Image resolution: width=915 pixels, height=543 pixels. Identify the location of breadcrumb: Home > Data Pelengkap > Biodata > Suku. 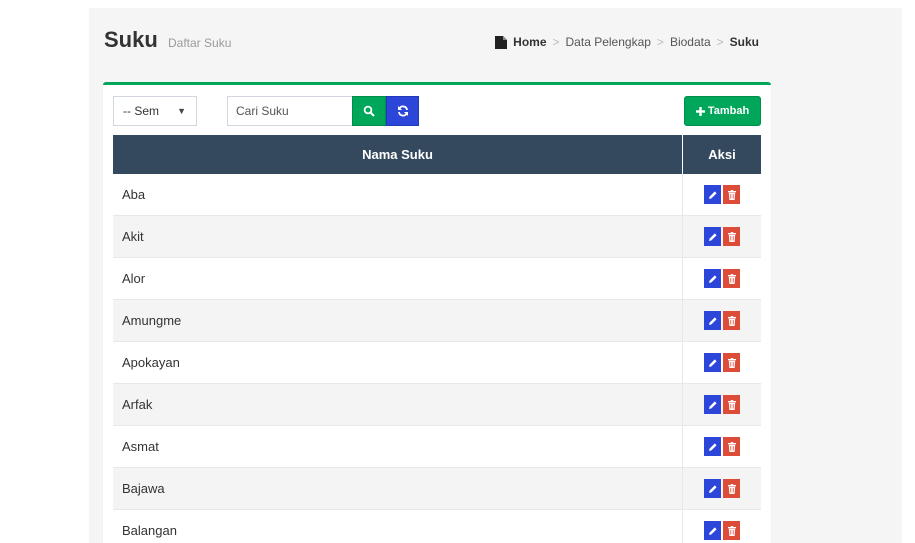
(627, 42).